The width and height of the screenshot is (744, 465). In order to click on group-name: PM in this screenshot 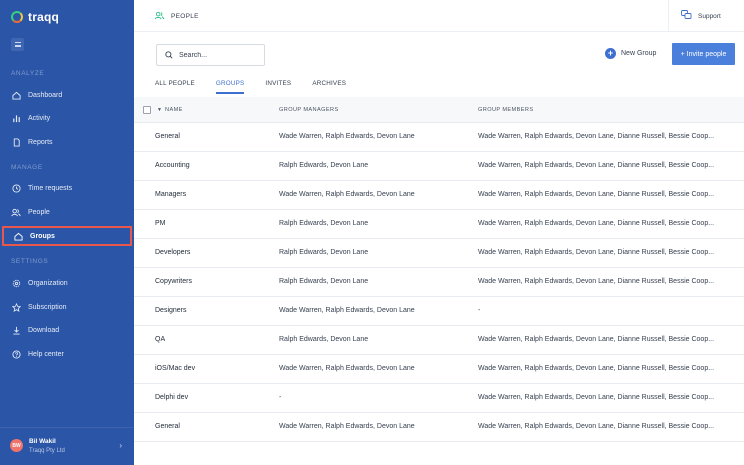, I will do `click(160, 223)`.